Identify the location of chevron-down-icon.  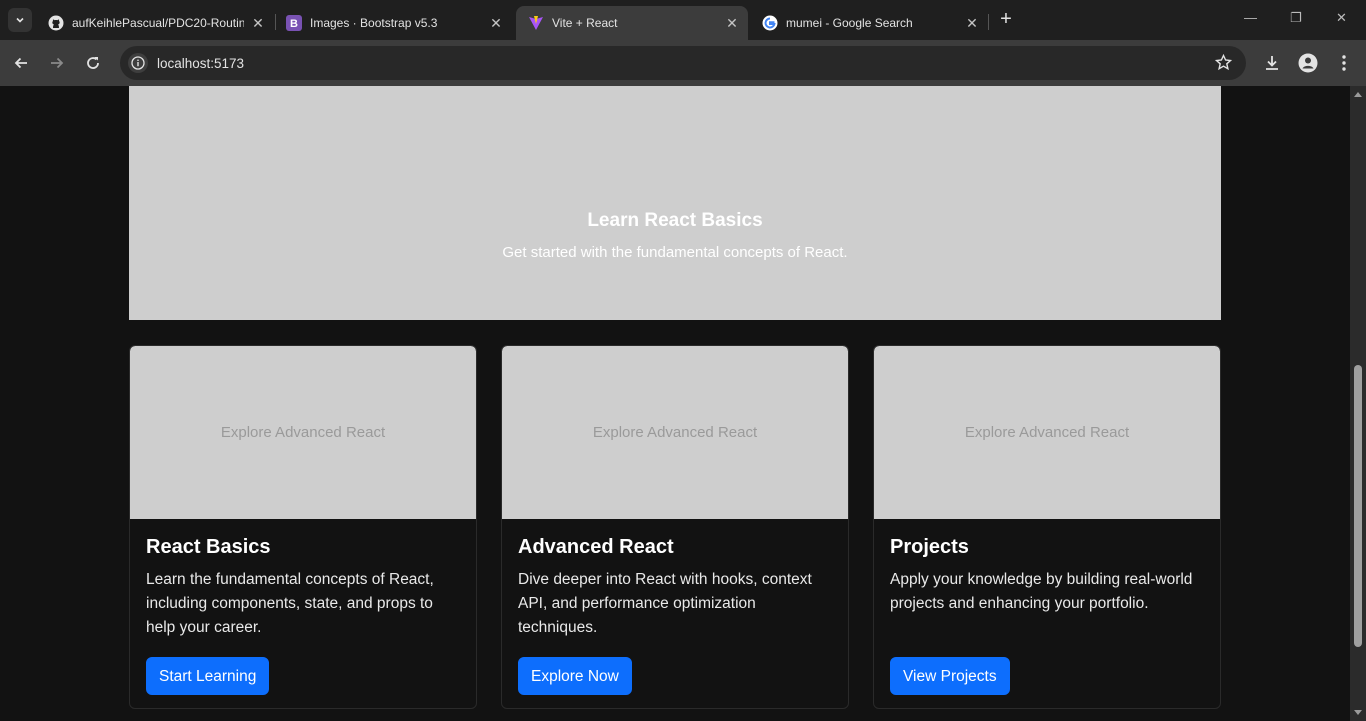
(20, 20).